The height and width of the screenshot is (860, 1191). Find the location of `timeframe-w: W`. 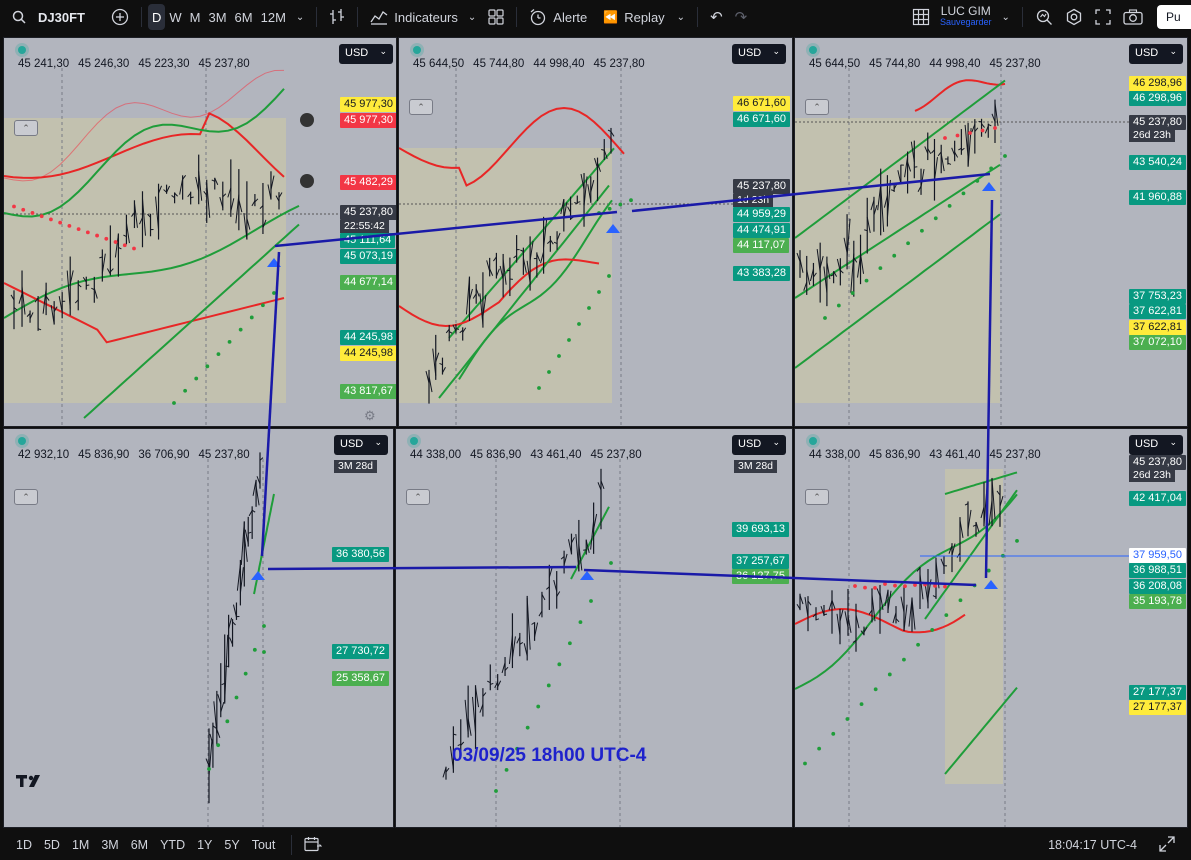

timeframe-w: W is located at coordinates (175, 17).